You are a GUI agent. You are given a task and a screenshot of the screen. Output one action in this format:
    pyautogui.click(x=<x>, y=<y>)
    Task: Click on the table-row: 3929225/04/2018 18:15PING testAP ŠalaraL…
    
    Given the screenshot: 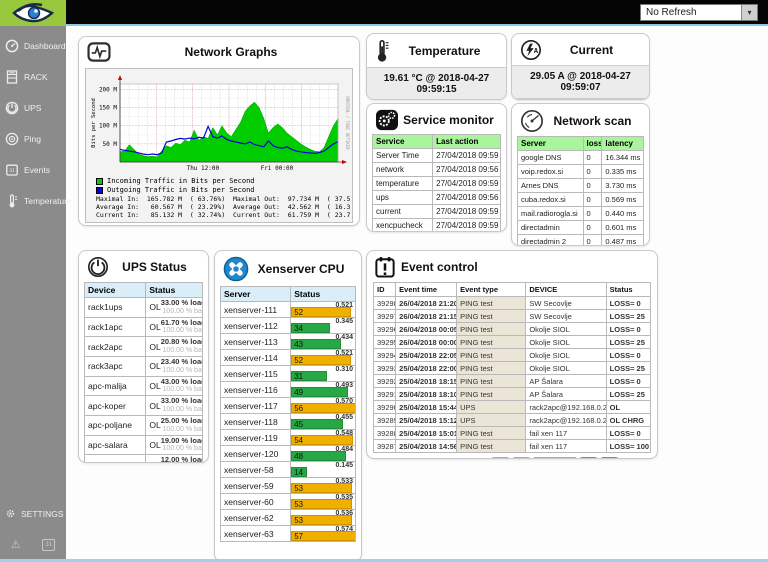 What is the action you would take?
    pyautogui.click(x=512, y=381)
    